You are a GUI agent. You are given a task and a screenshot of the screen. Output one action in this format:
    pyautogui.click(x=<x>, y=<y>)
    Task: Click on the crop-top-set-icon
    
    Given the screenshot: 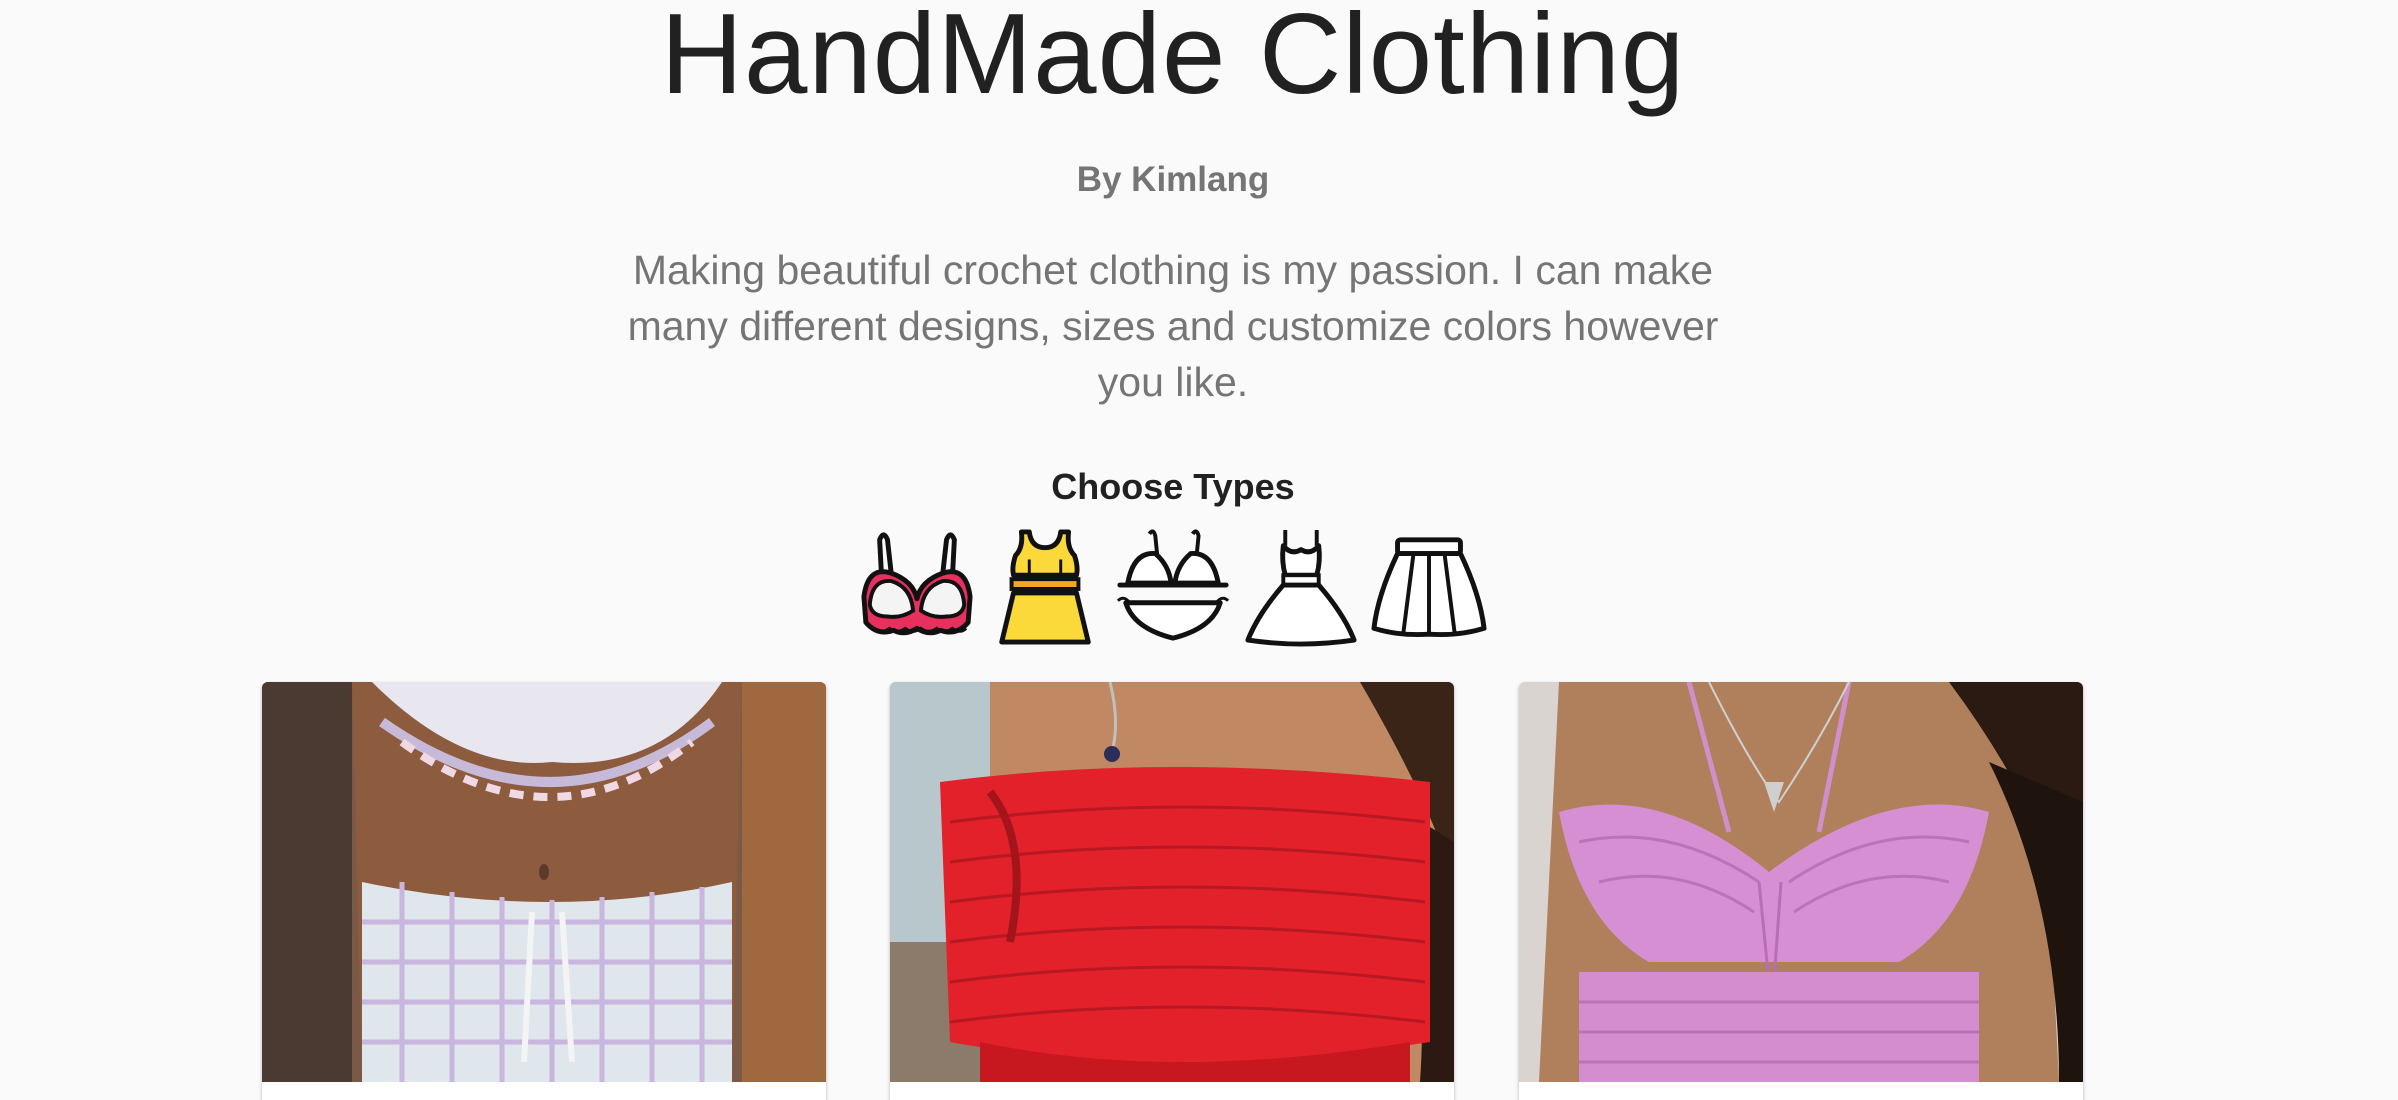 What is the action you would take?
    pyautogui.click(x=1045, y=587)
    